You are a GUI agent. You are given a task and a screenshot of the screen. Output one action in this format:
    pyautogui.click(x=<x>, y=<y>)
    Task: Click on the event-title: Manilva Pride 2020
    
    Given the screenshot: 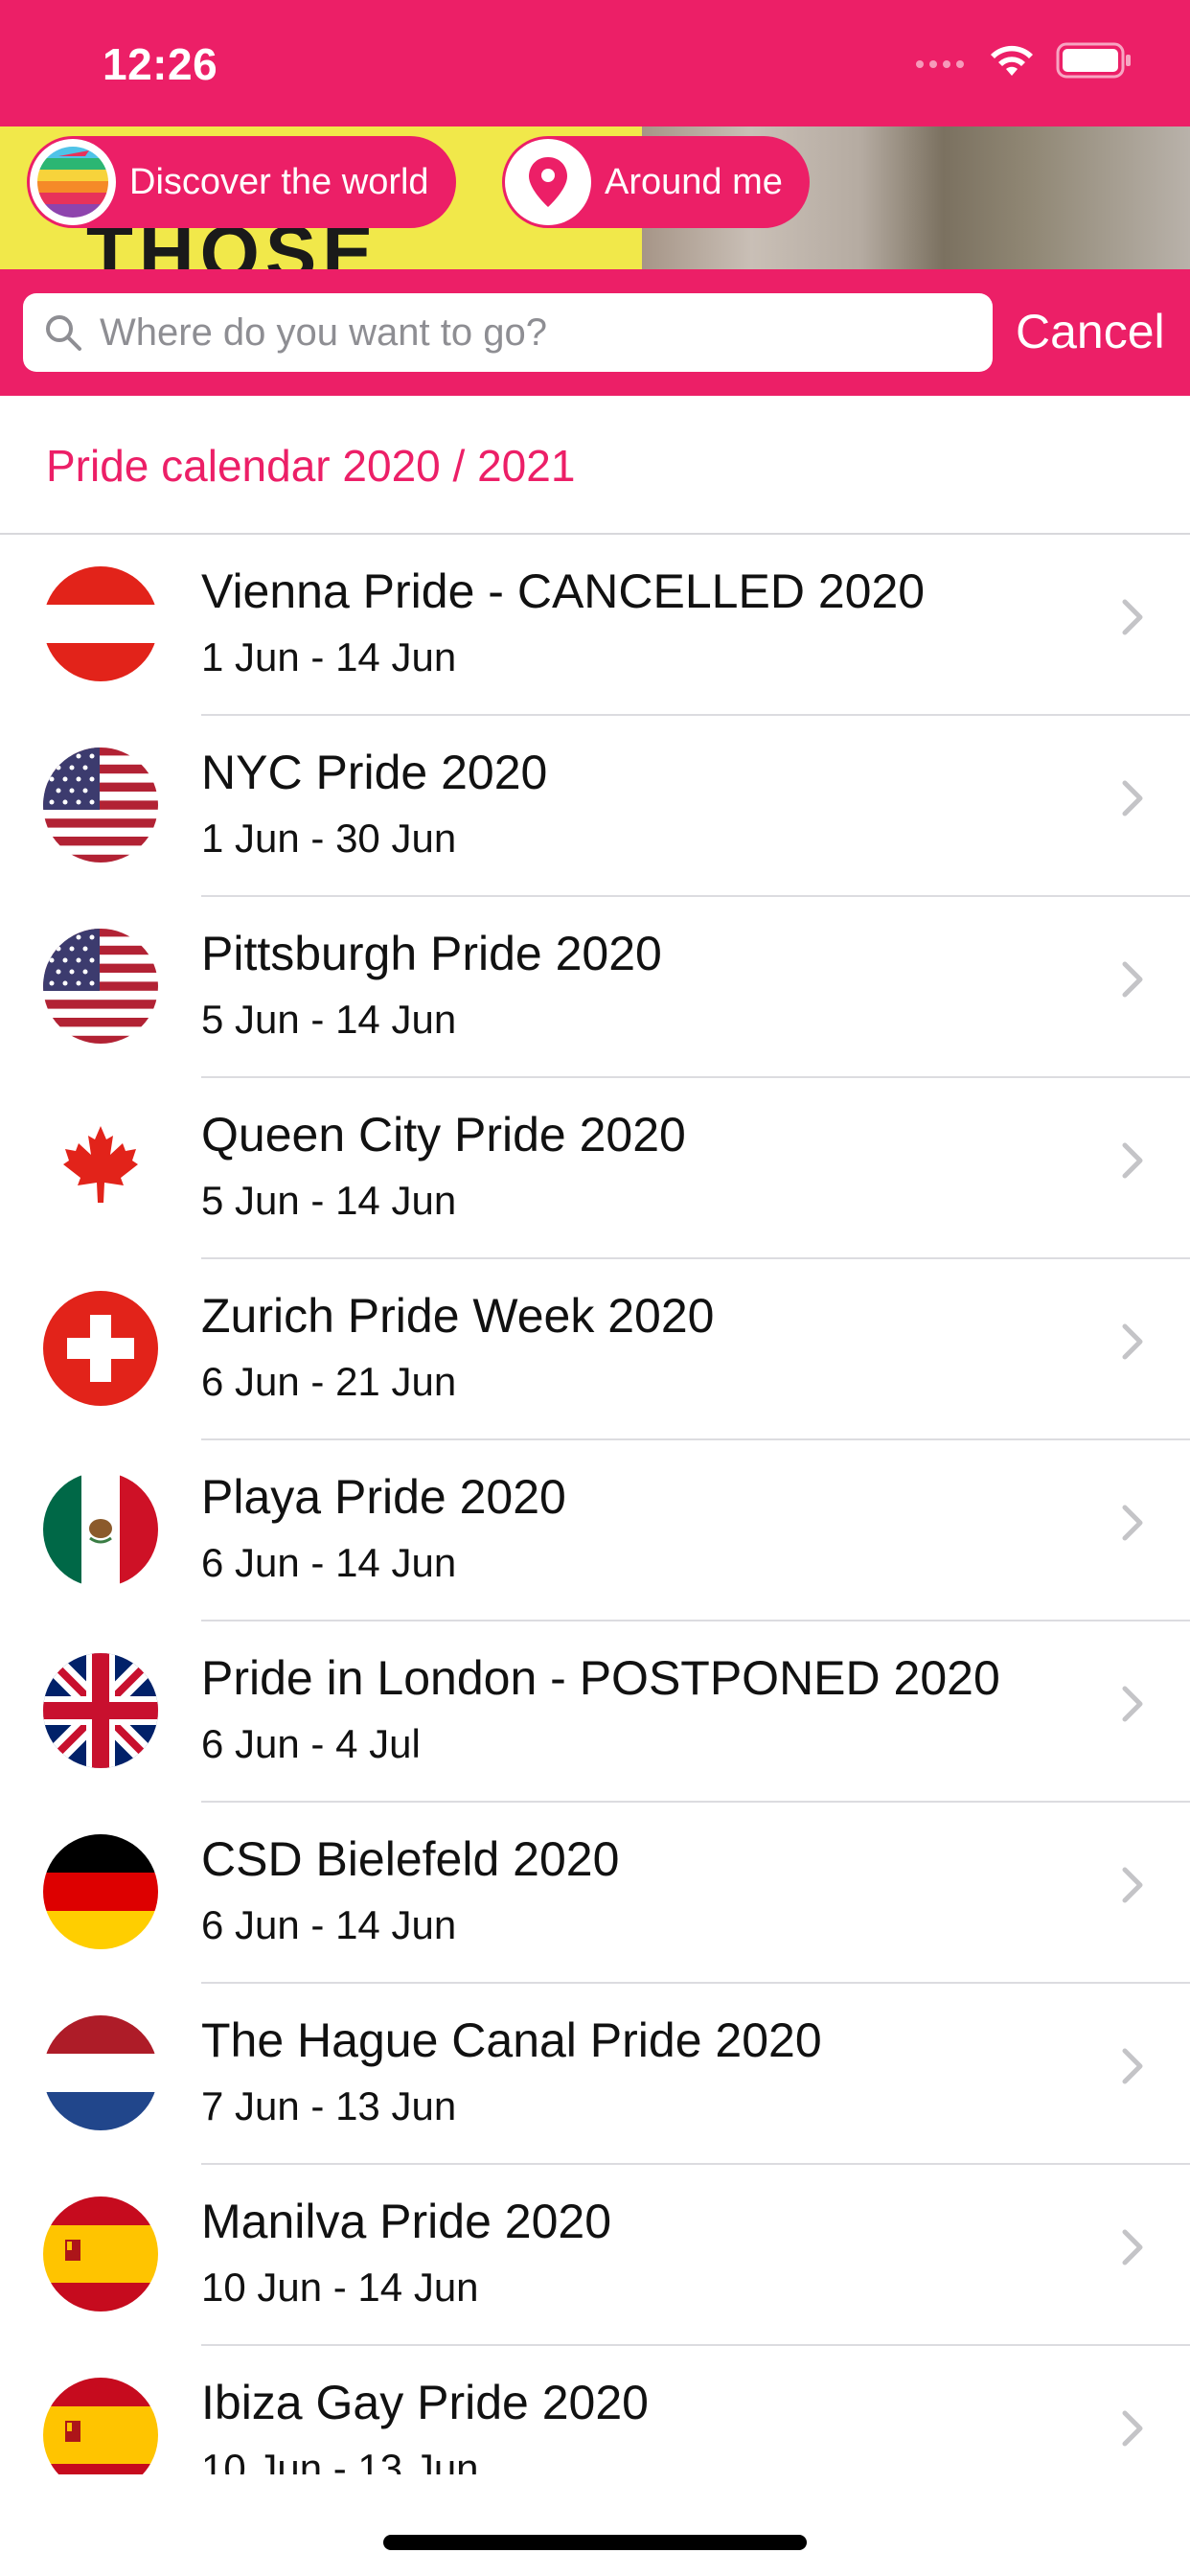 What is the action you would take?
    pyautogui.click(x=406, y=2221)
    